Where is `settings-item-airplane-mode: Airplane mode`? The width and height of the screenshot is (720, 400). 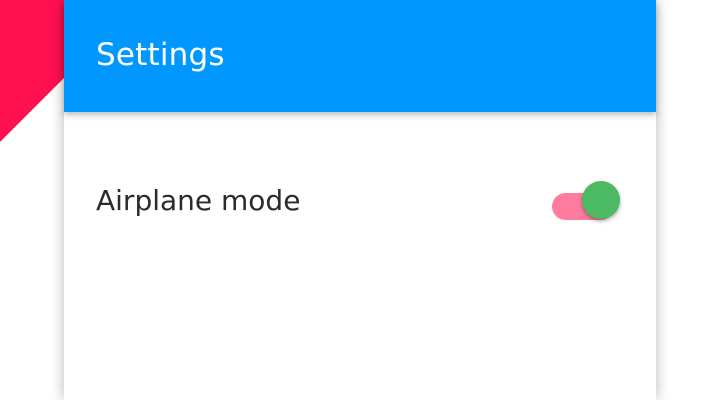 settings-item-airplane-mode: Airplane mode is located at coordinates (360, 200).